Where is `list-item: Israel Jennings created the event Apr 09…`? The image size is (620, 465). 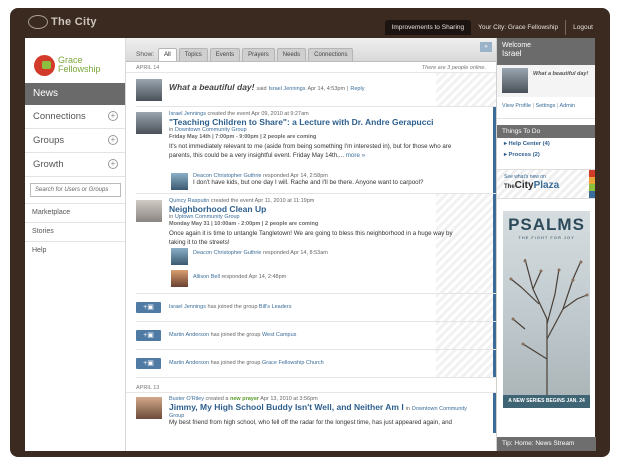
list-item: Israel Jennings created the event Apr 09… is located at coordinates (316, 150).